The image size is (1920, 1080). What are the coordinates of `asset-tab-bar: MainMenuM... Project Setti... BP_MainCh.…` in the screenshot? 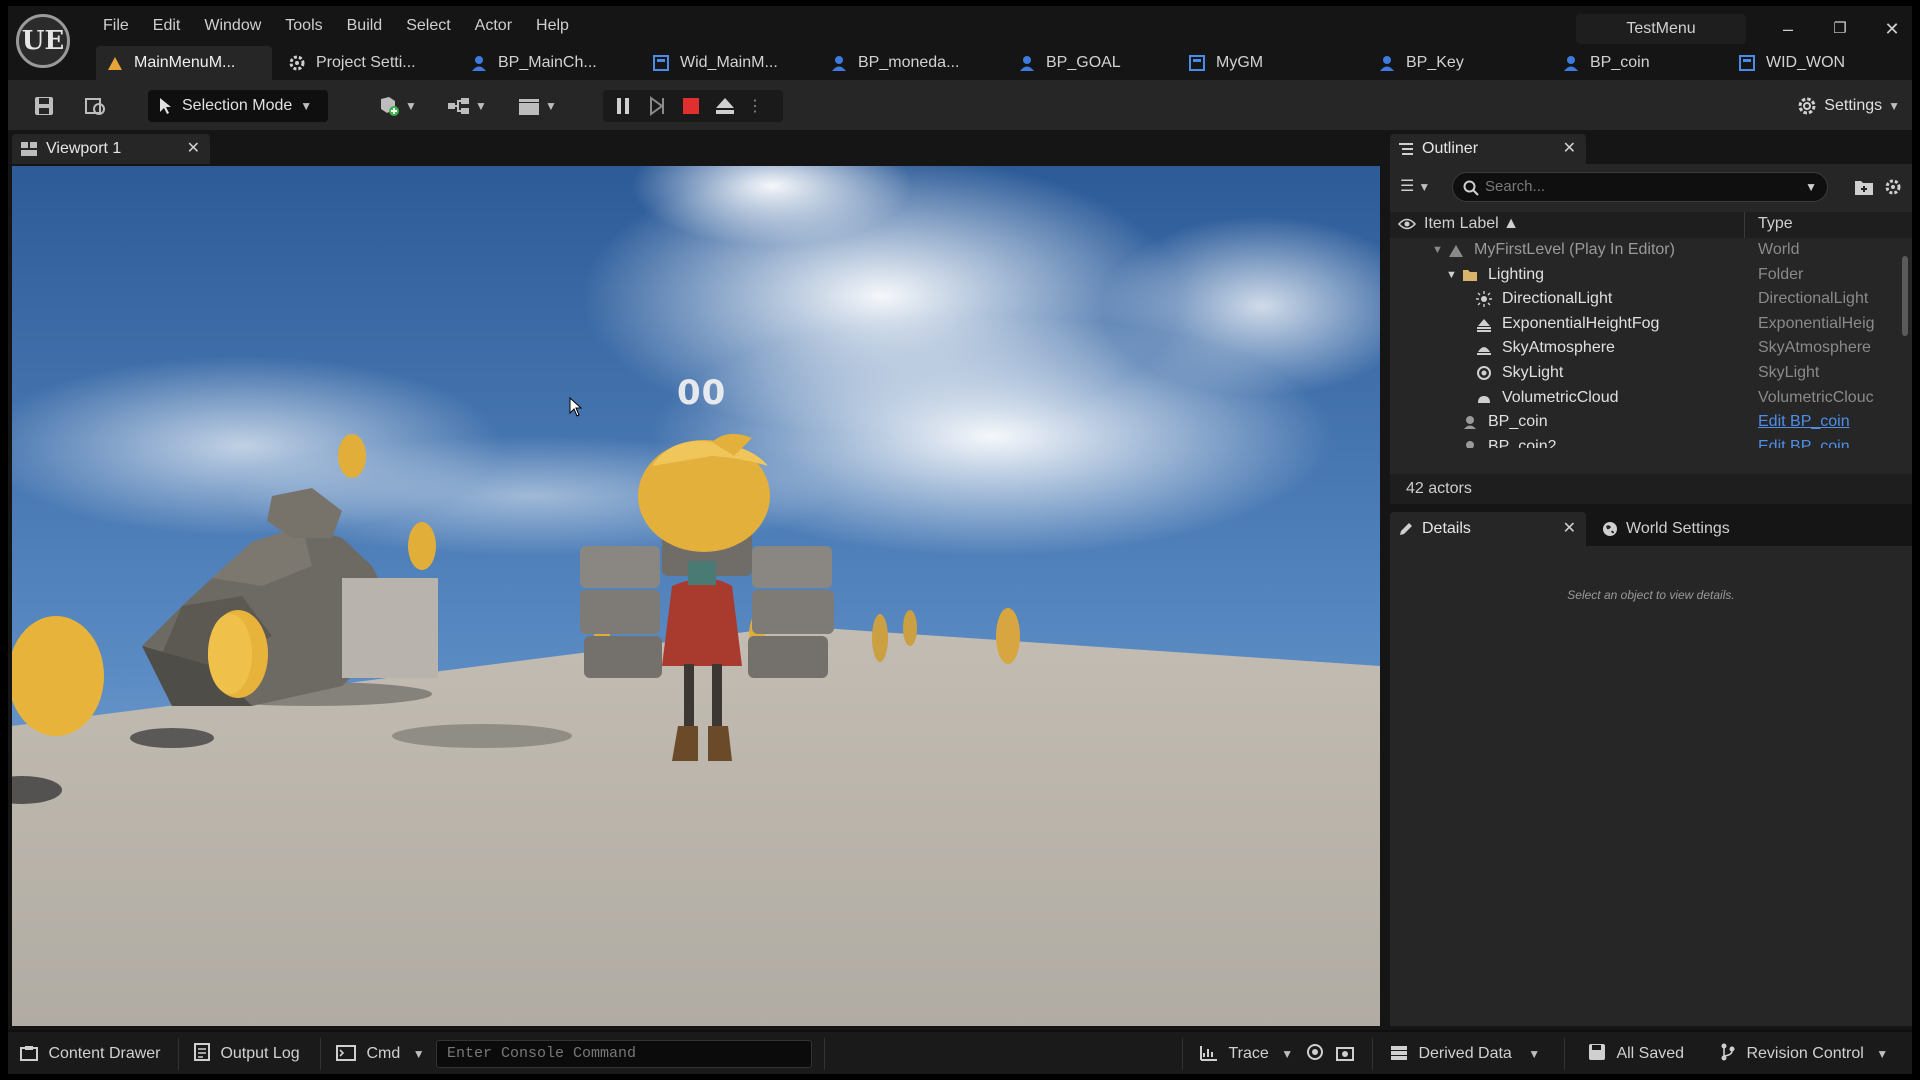 It's located at (1000, 63).